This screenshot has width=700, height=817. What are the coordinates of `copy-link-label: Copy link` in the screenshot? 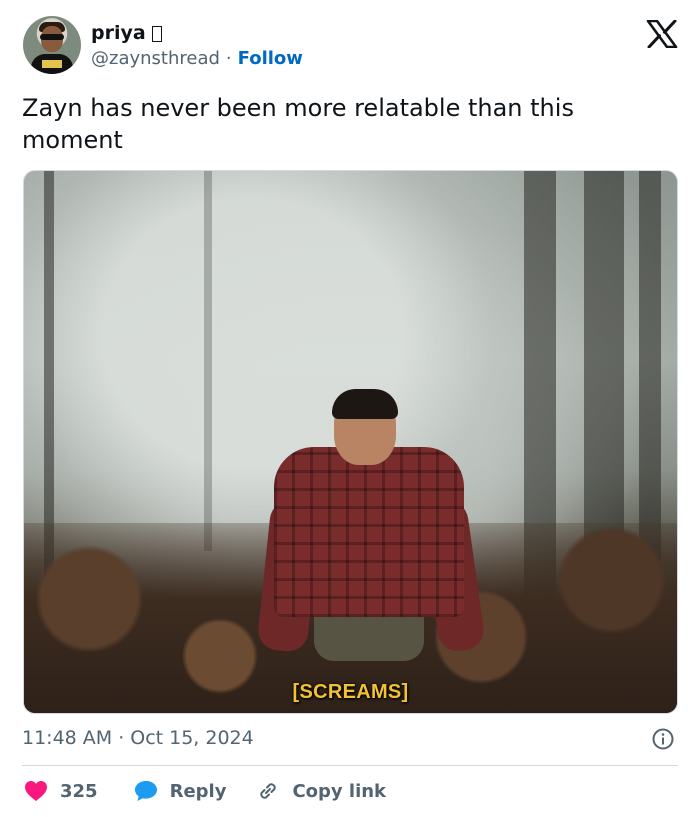 It's located at (339, 791).